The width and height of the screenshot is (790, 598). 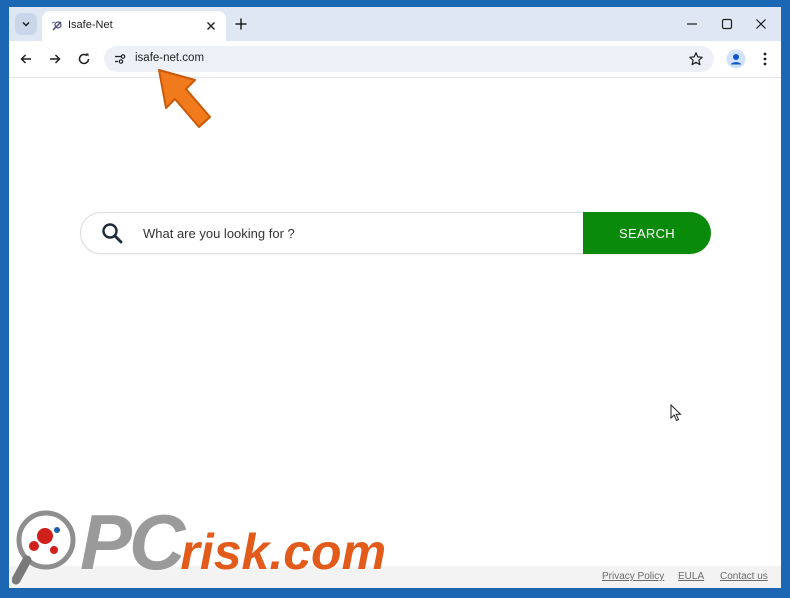 I want to click on contact-us-link: Contact us, so click(x=744, y=576).